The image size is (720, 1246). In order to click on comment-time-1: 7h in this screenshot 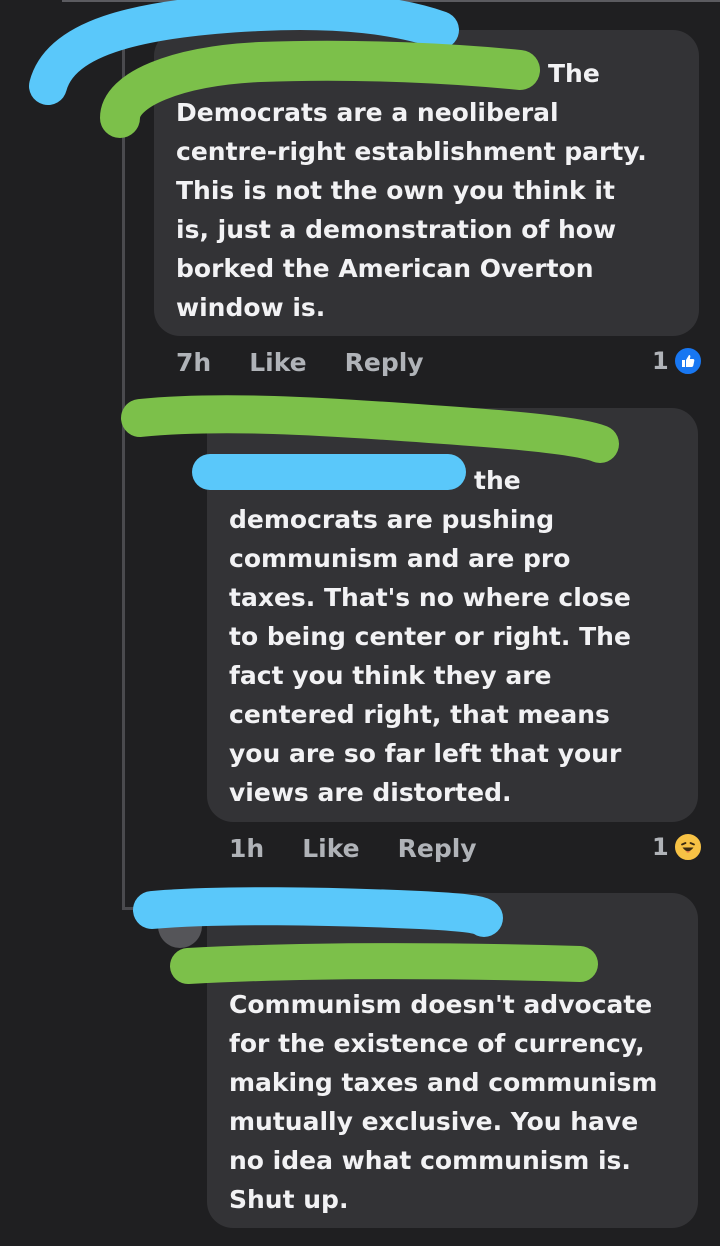, I will do `click(194, 362)`.